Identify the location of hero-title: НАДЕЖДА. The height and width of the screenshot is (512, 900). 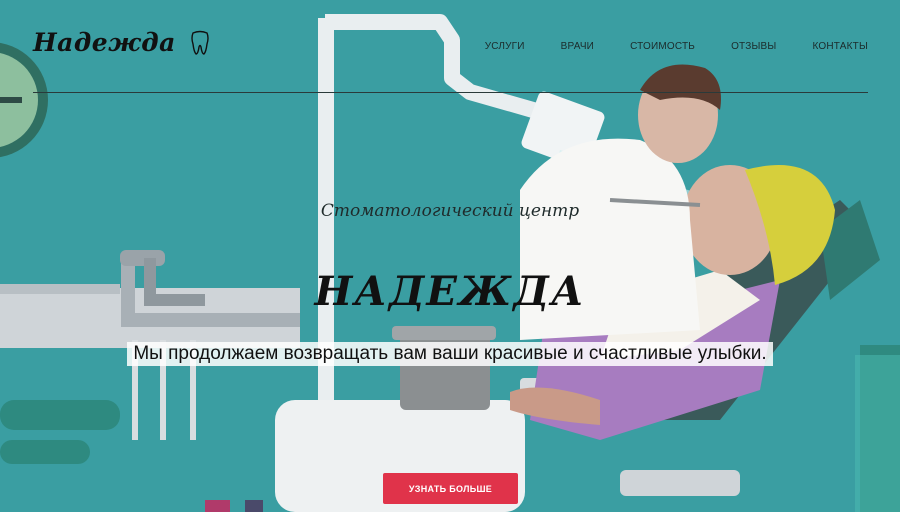
(450, 291).